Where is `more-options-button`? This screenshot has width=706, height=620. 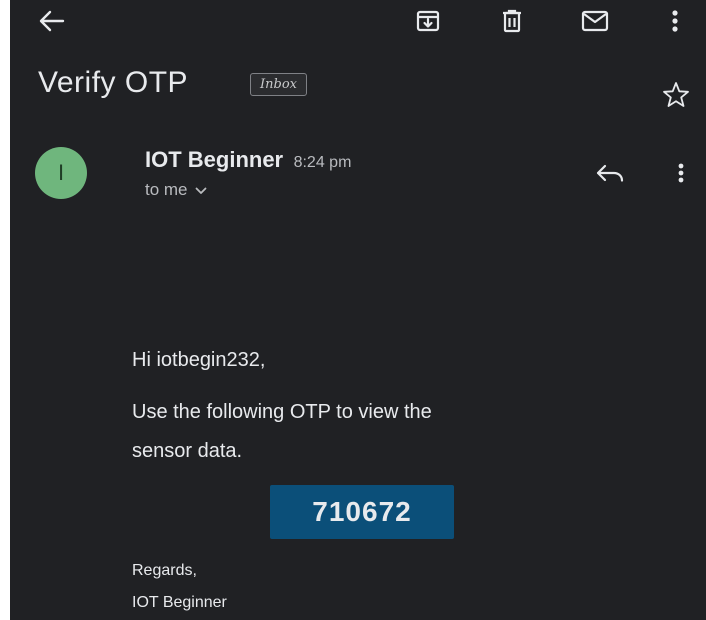
more-options-button is located at coordinates (675, 21).